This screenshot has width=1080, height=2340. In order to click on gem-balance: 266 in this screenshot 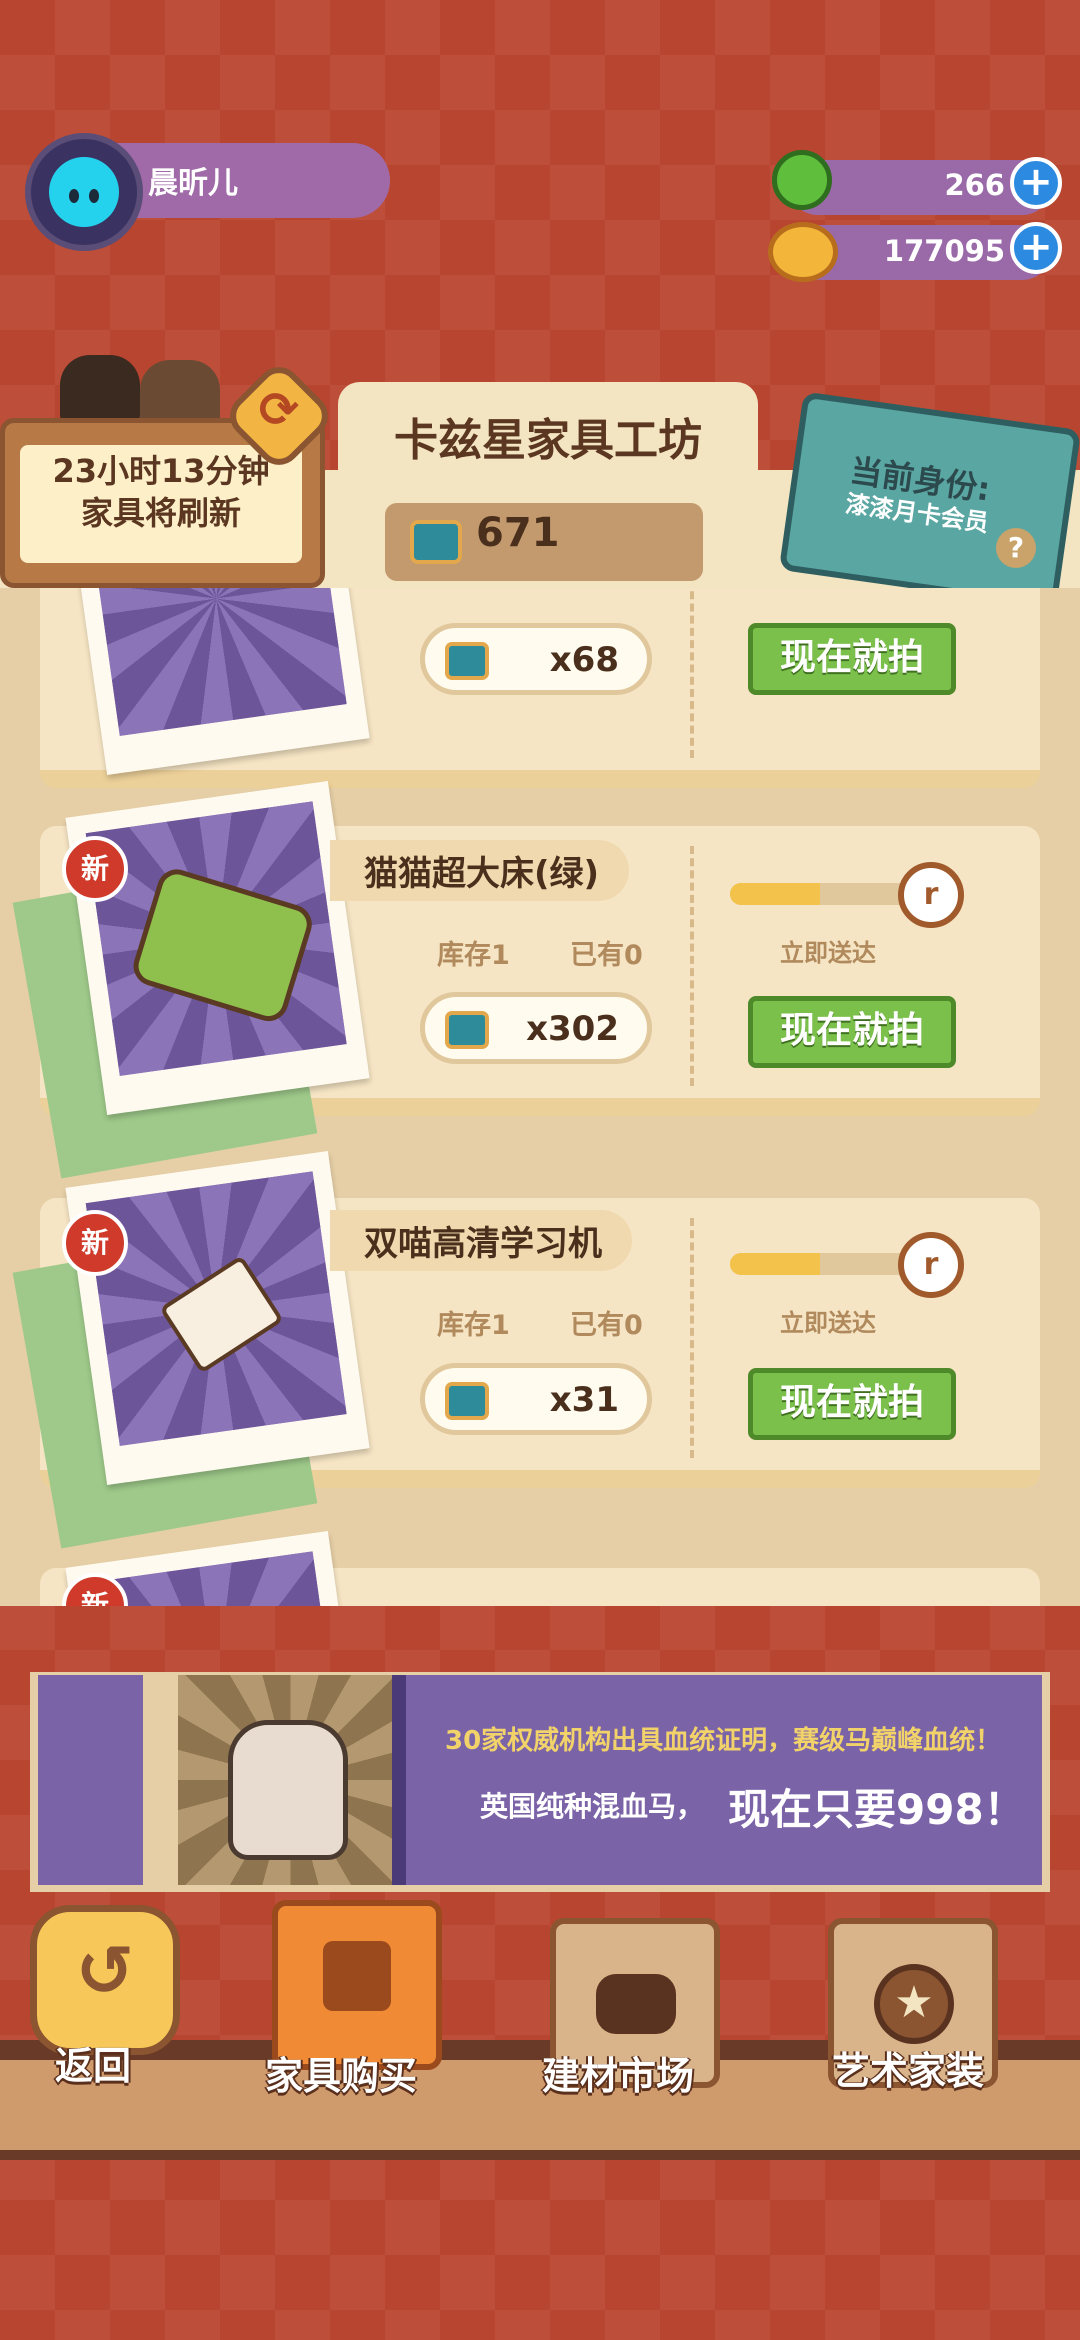, I will do `click(974, 185)`.